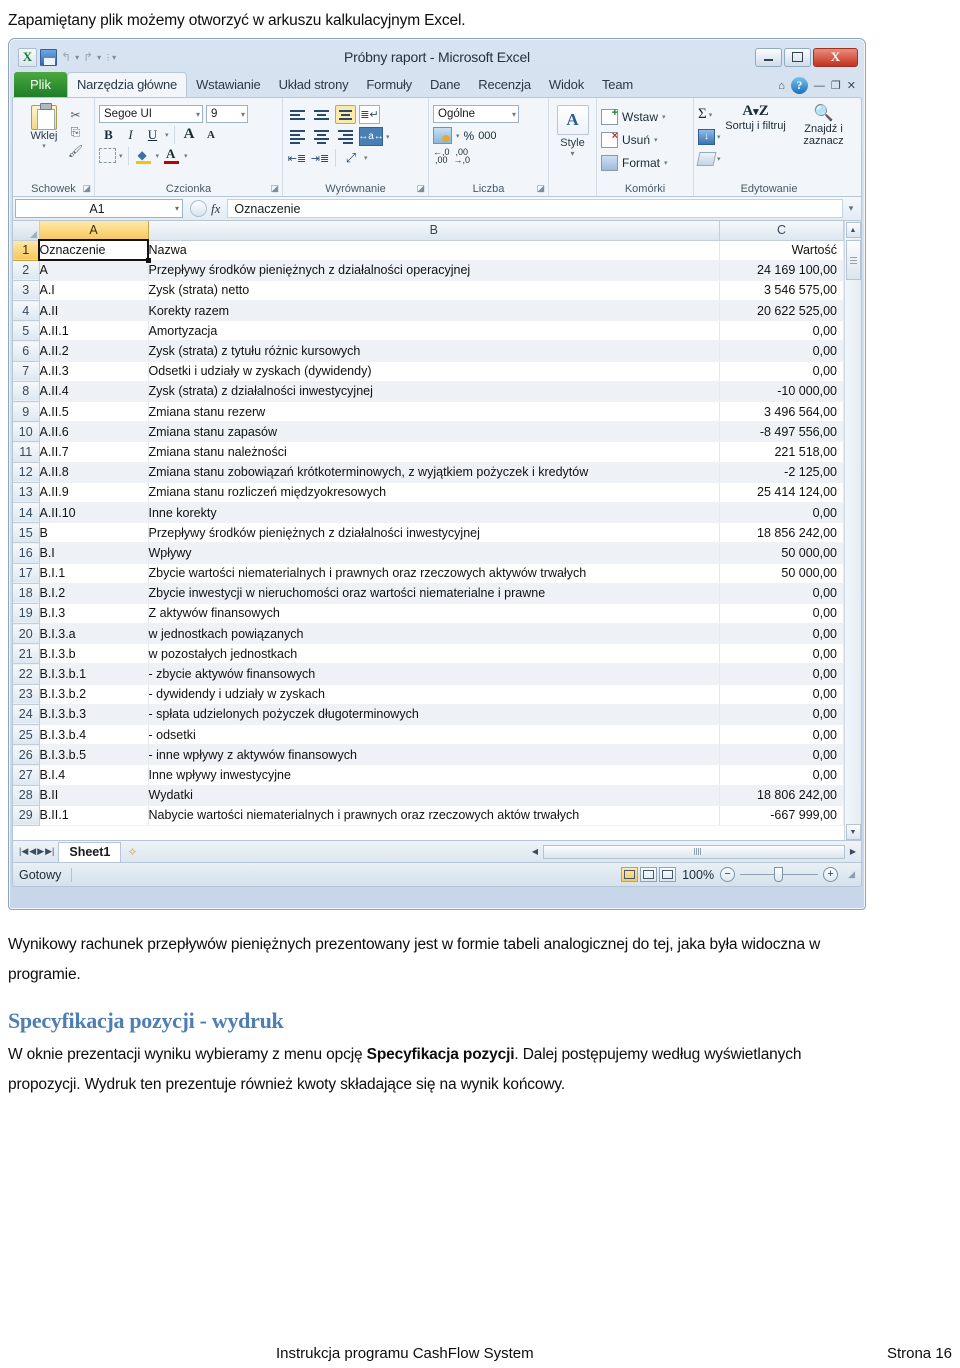  Describe the element at coordinates (94, 291) in the screenshot. I see `cell-a: A.I` at that location.